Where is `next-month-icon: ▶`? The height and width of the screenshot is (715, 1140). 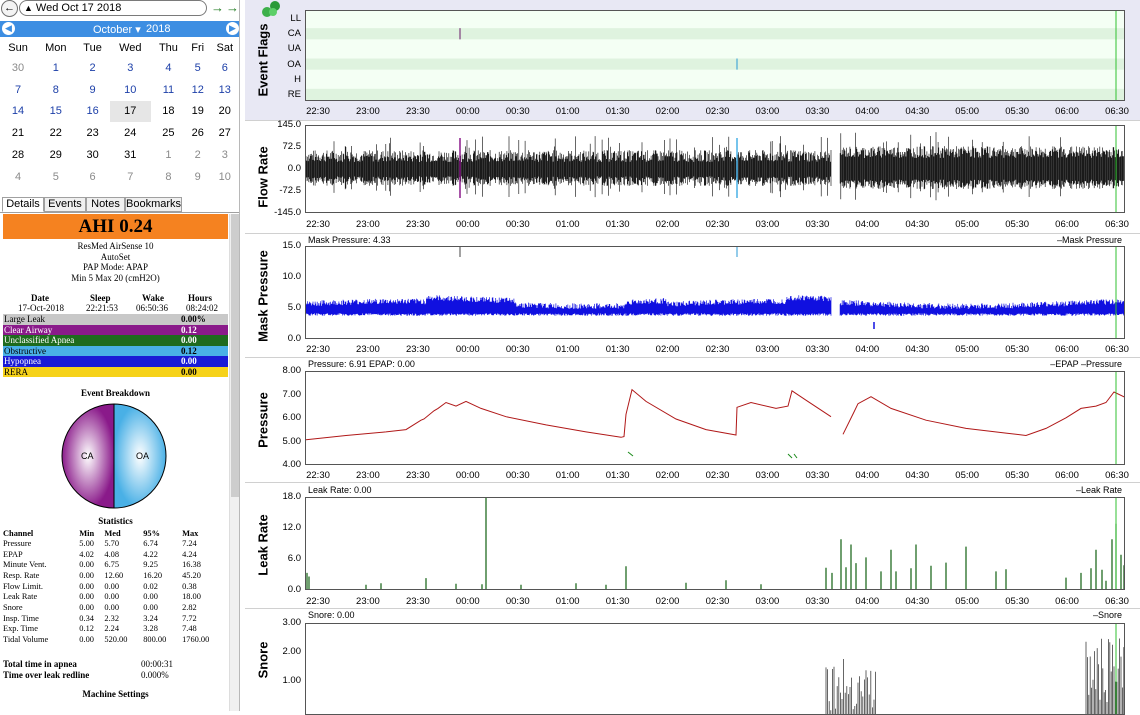 next-month-icon: ▶ is located at coordinates (232, 28).